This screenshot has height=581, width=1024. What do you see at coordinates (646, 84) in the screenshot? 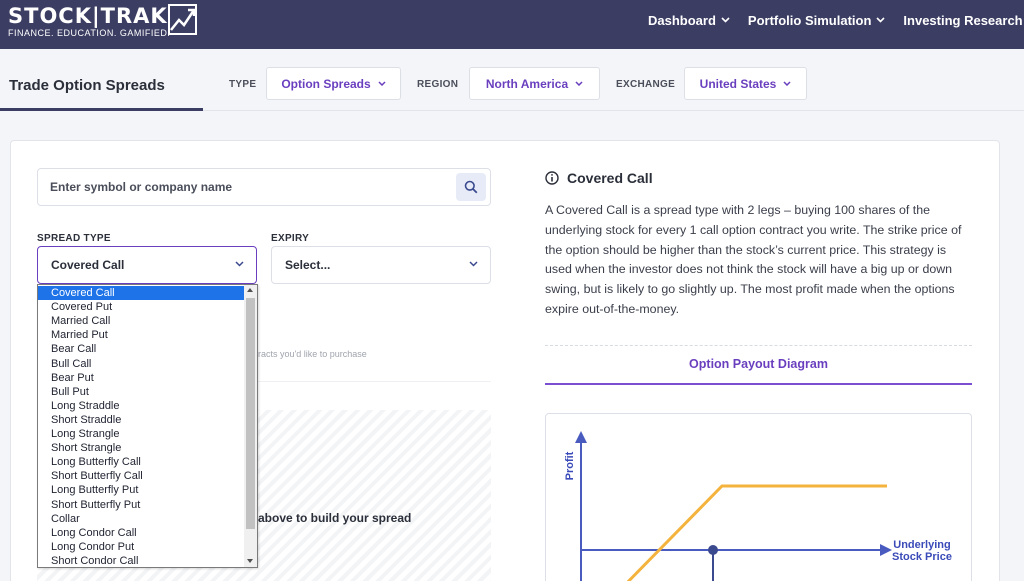
I see `exchange-filter-label: EXCHANGE` at bounding box center [646, 84].